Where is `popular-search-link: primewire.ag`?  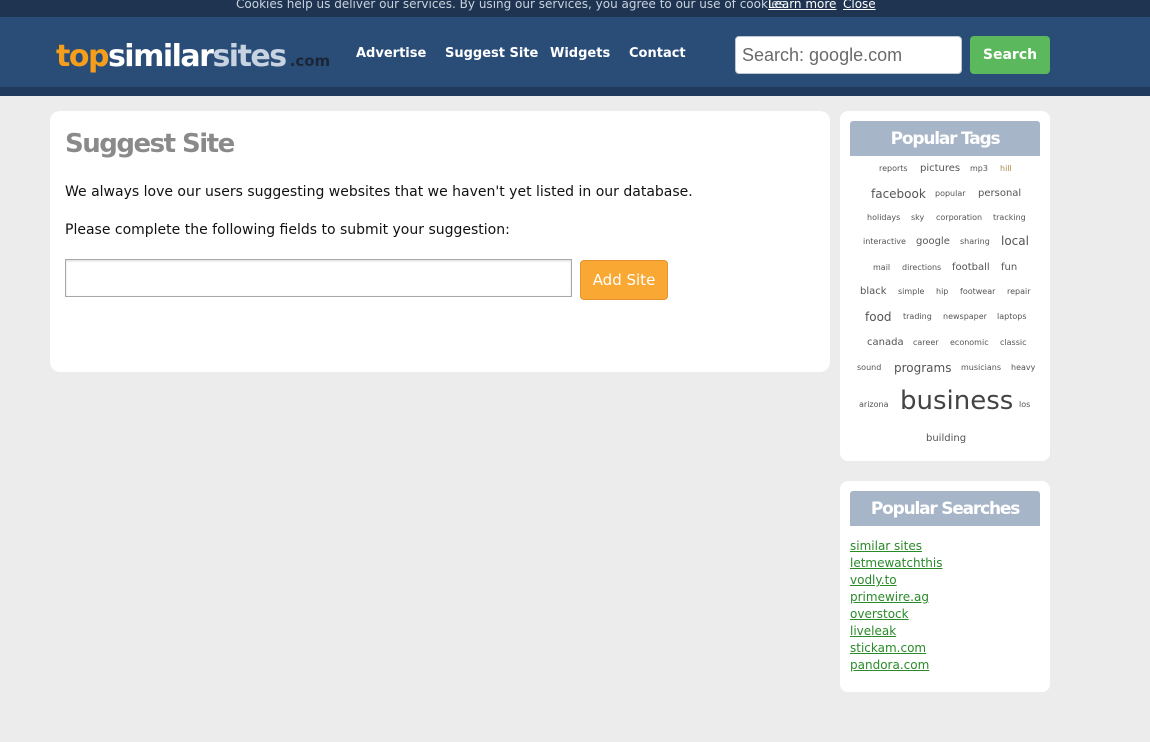
popular-search-link: primewire.ag is located at coordinates (896, 597).